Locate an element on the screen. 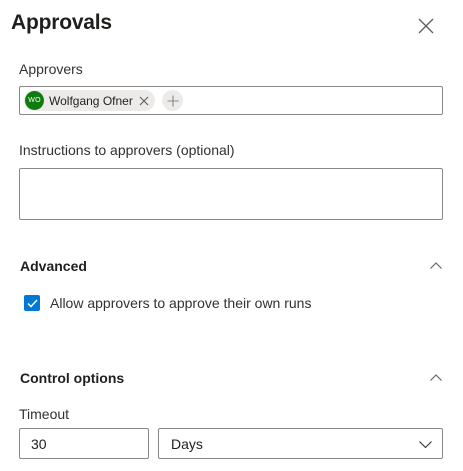 The width and height of the screenshot is (463, 471). chevron-down-icon is located at coordinates (425, 444).